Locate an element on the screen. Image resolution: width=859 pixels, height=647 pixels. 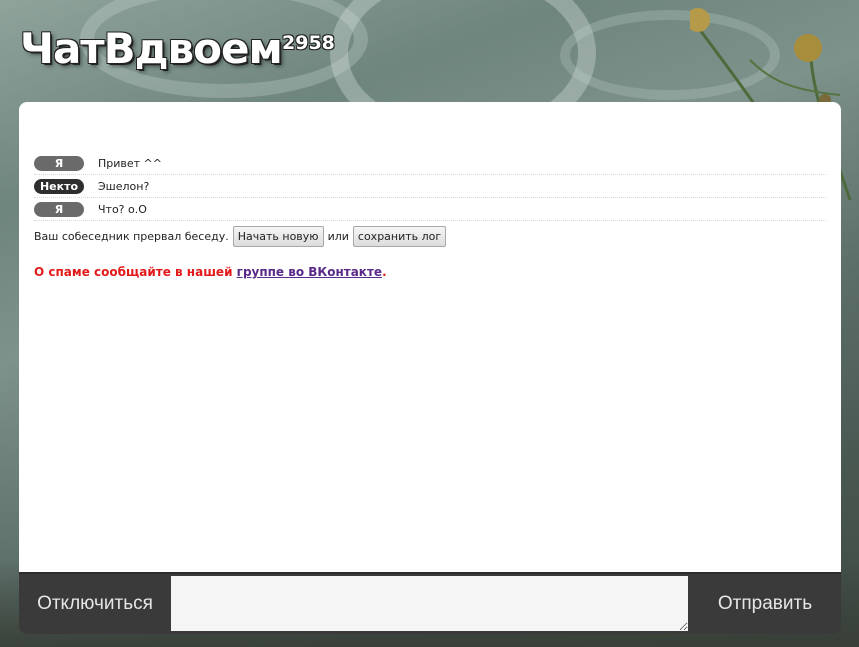
message-input is located at coordinates (429, 603).